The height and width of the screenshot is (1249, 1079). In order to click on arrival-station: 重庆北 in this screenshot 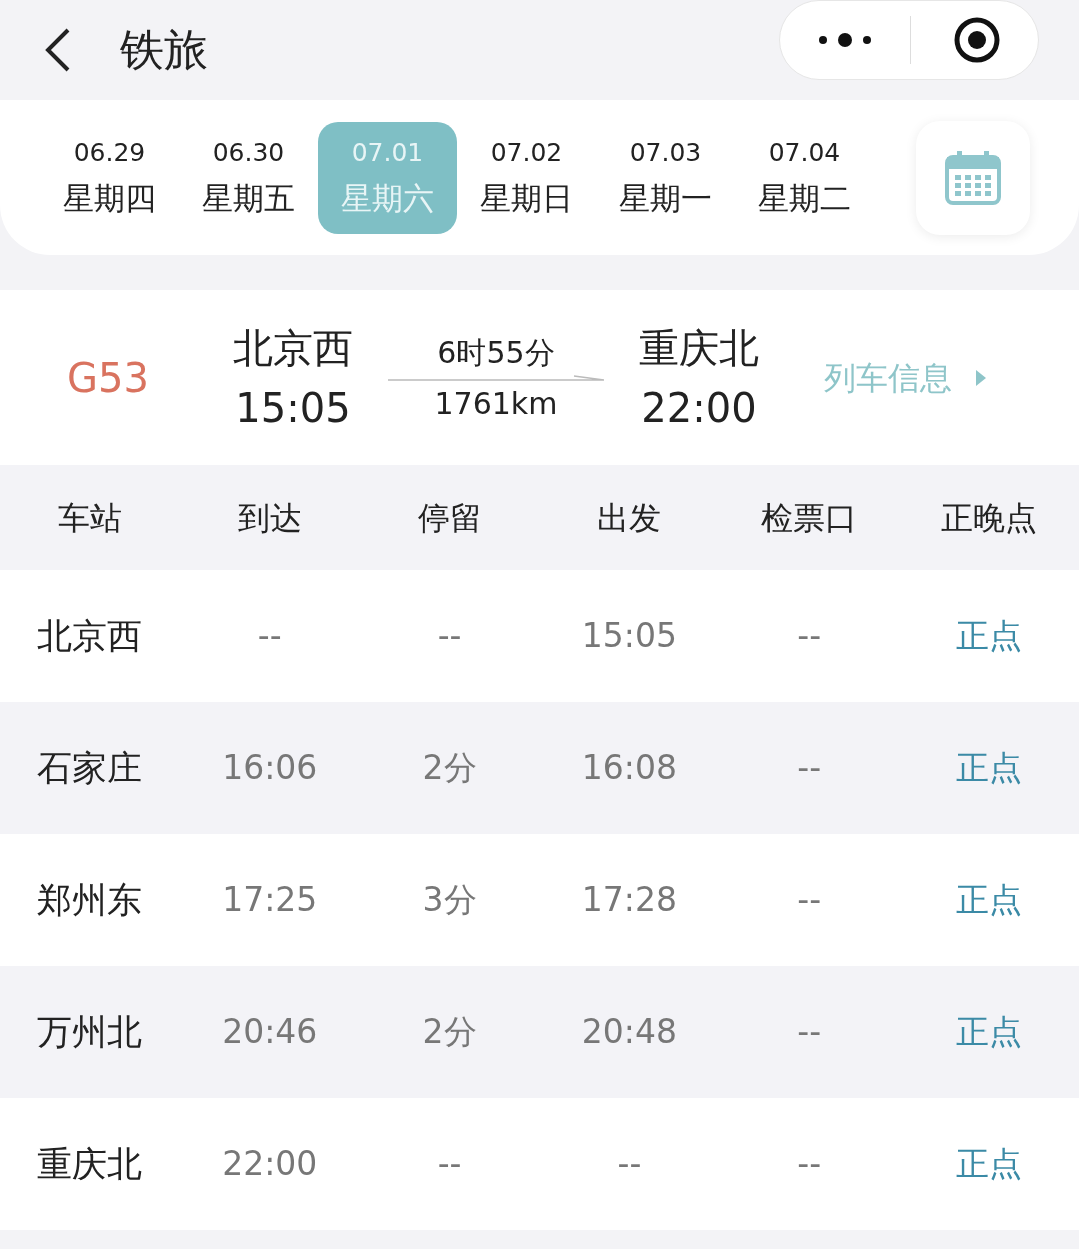, I will do `click(699, 348)`.